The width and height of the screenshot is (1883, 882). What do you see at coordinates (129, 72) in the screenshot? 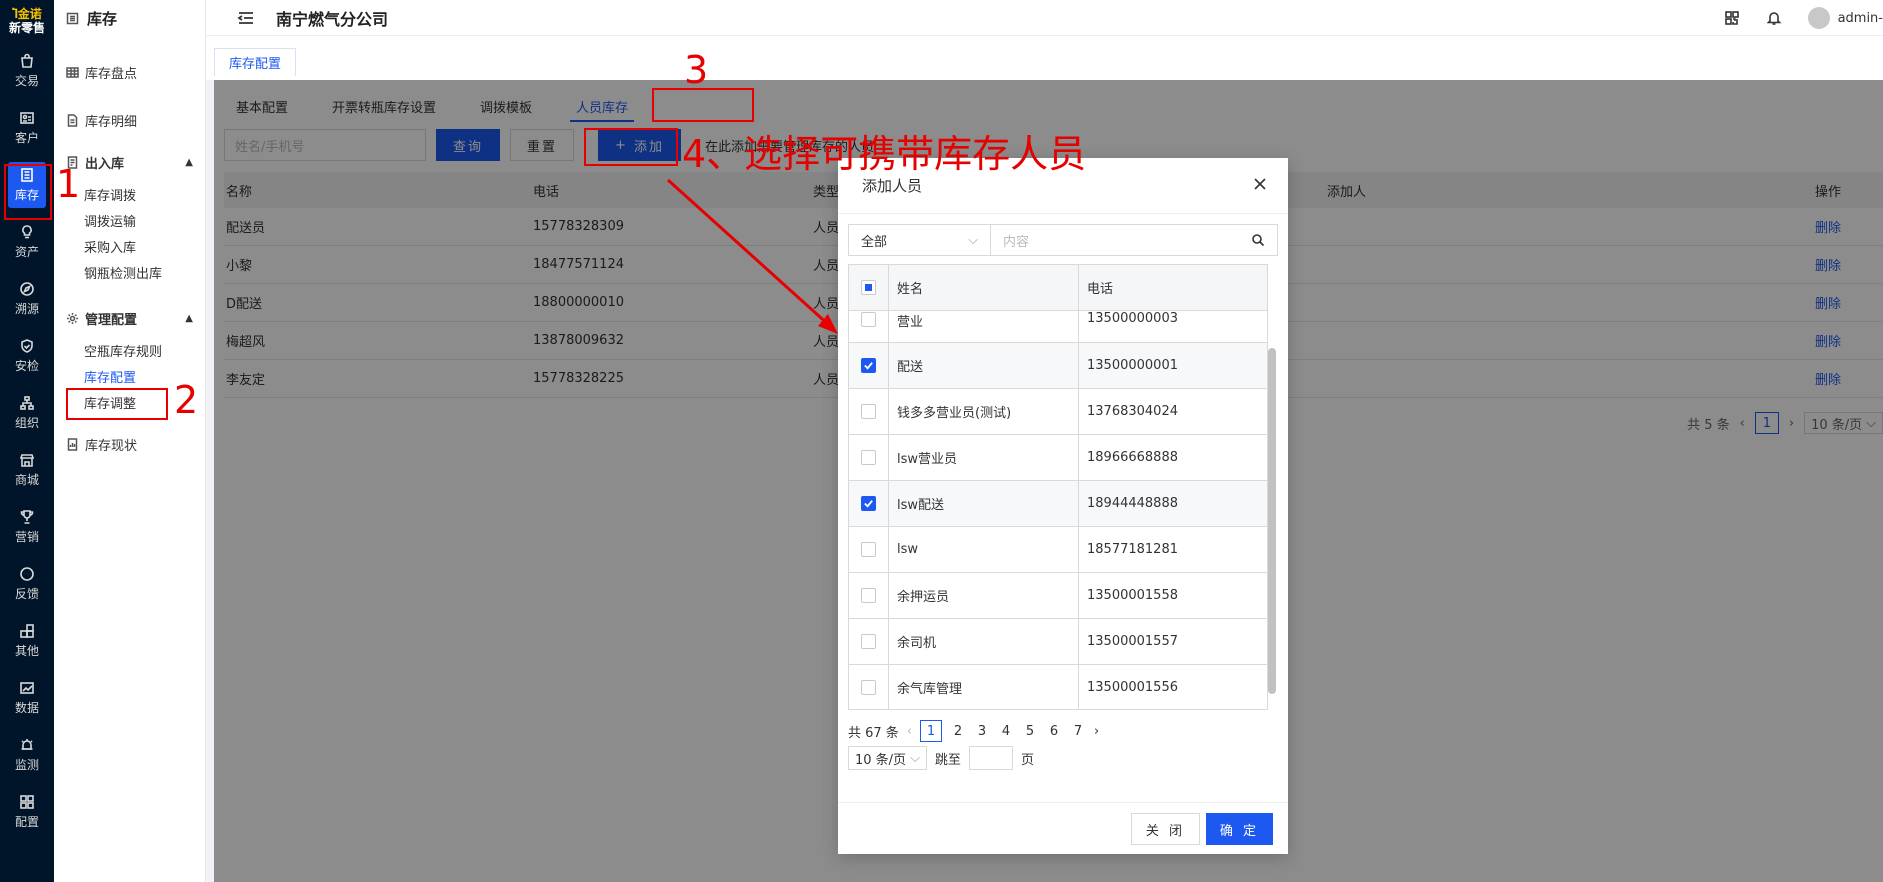
I see `sidebar-item-stocktake: 库存盘点` at bounding box center [129, 72].